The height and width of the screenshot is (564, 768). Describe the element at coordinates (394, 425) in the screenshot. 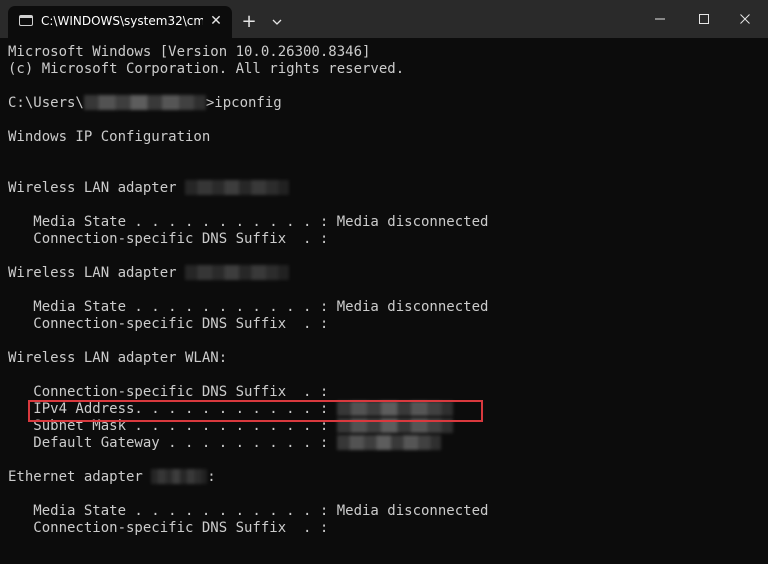

I see `redacted-subnet-mask` at that location.